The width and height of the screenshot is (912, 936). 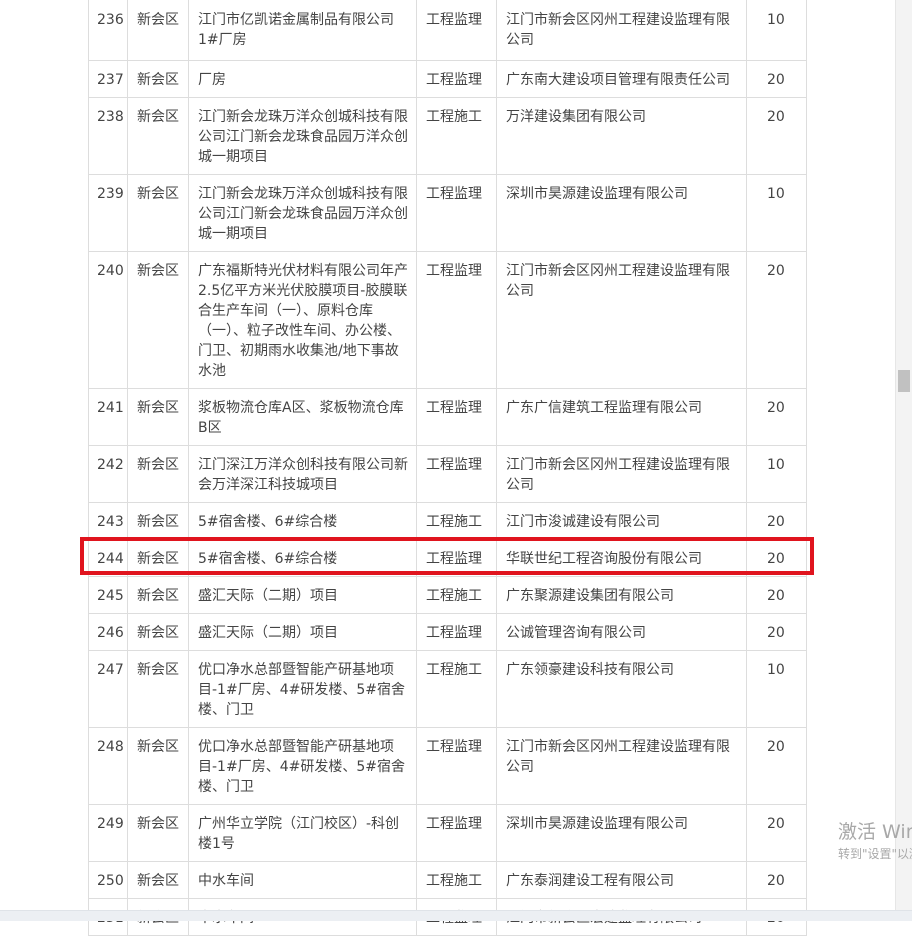 I want to click on cell-project-name: 广州华立学院（江门校区）-科创楼1号, so click(x=303, y=832).